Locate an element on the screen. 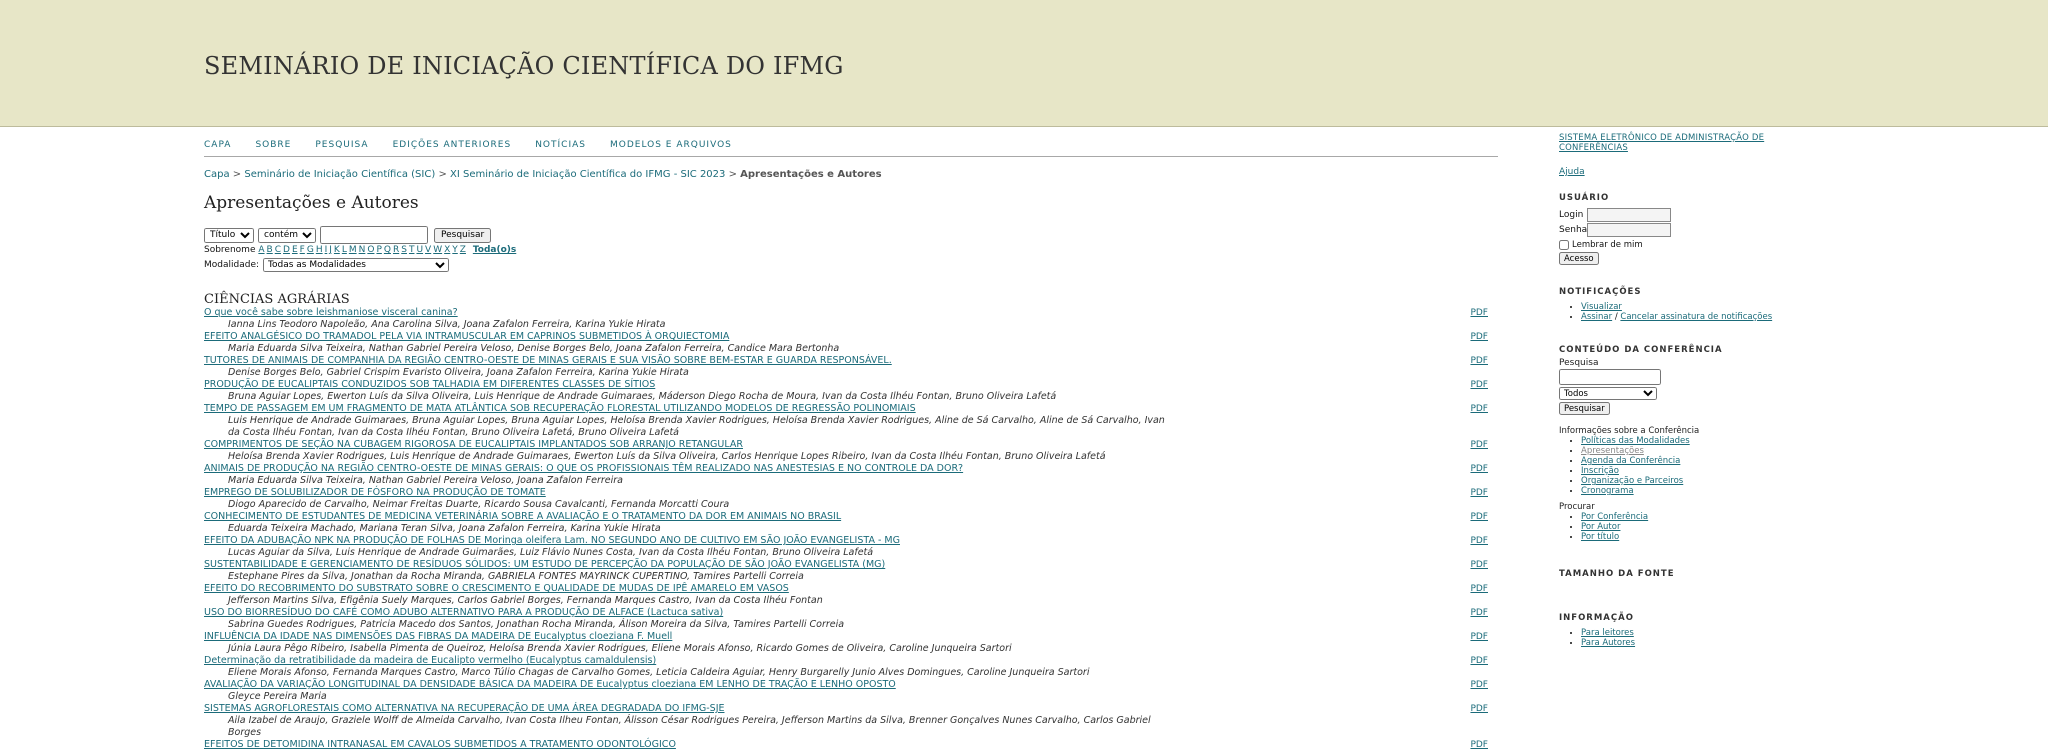  login-button: Acesso is located at coordinates (1579, 258).